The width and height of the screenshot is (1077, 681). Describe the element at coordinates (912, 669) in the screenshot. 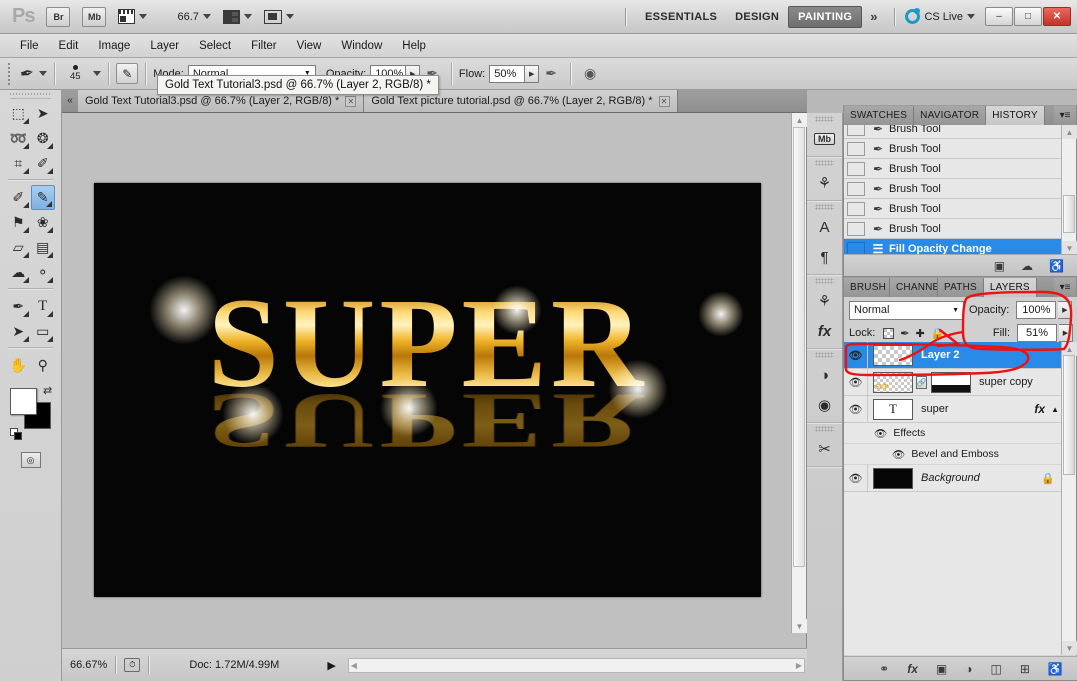

I see `layer-style-icon: fx` at that location.